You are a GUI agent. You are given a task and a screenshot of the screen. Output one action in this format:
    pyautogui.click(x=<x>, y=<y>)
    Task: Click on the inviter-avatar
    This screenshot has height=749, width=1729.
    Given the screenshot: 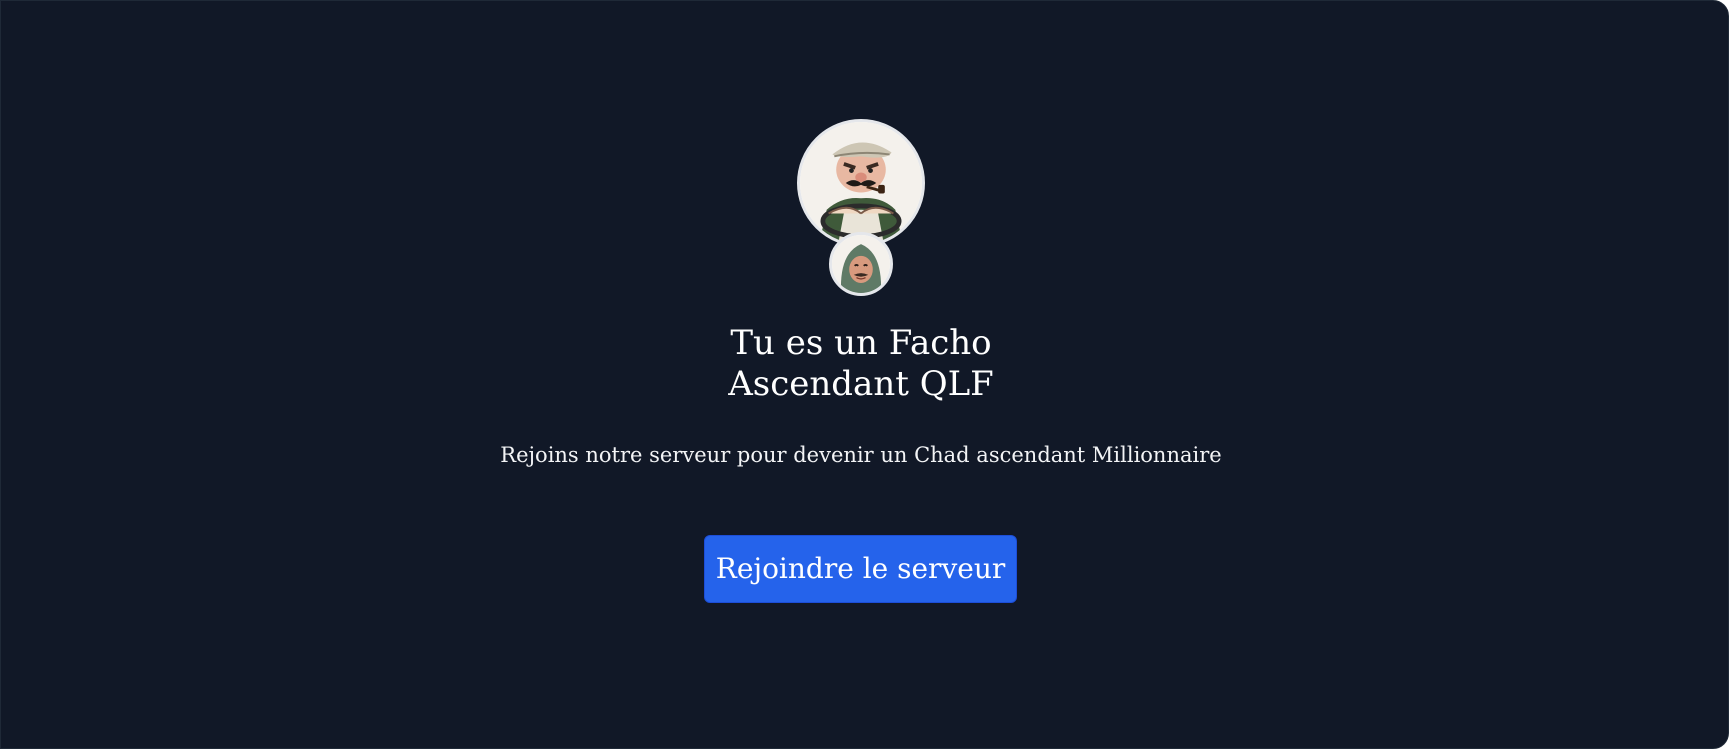 What is the action you would take?
    pyautogui.click(x=861, y=264)
    